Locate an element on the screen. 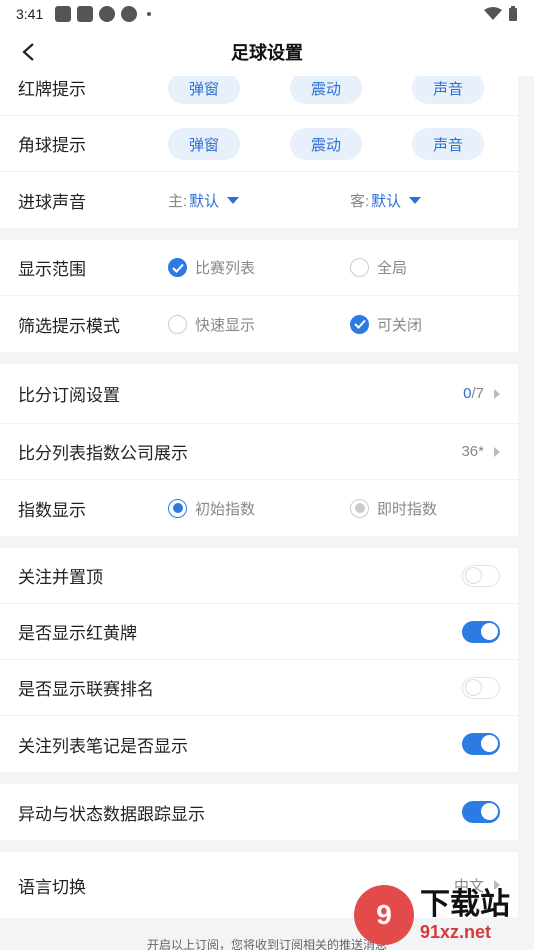 This screenshot has width=534, height=950. follow-pin-toggle is located at coordinates (481, 575).